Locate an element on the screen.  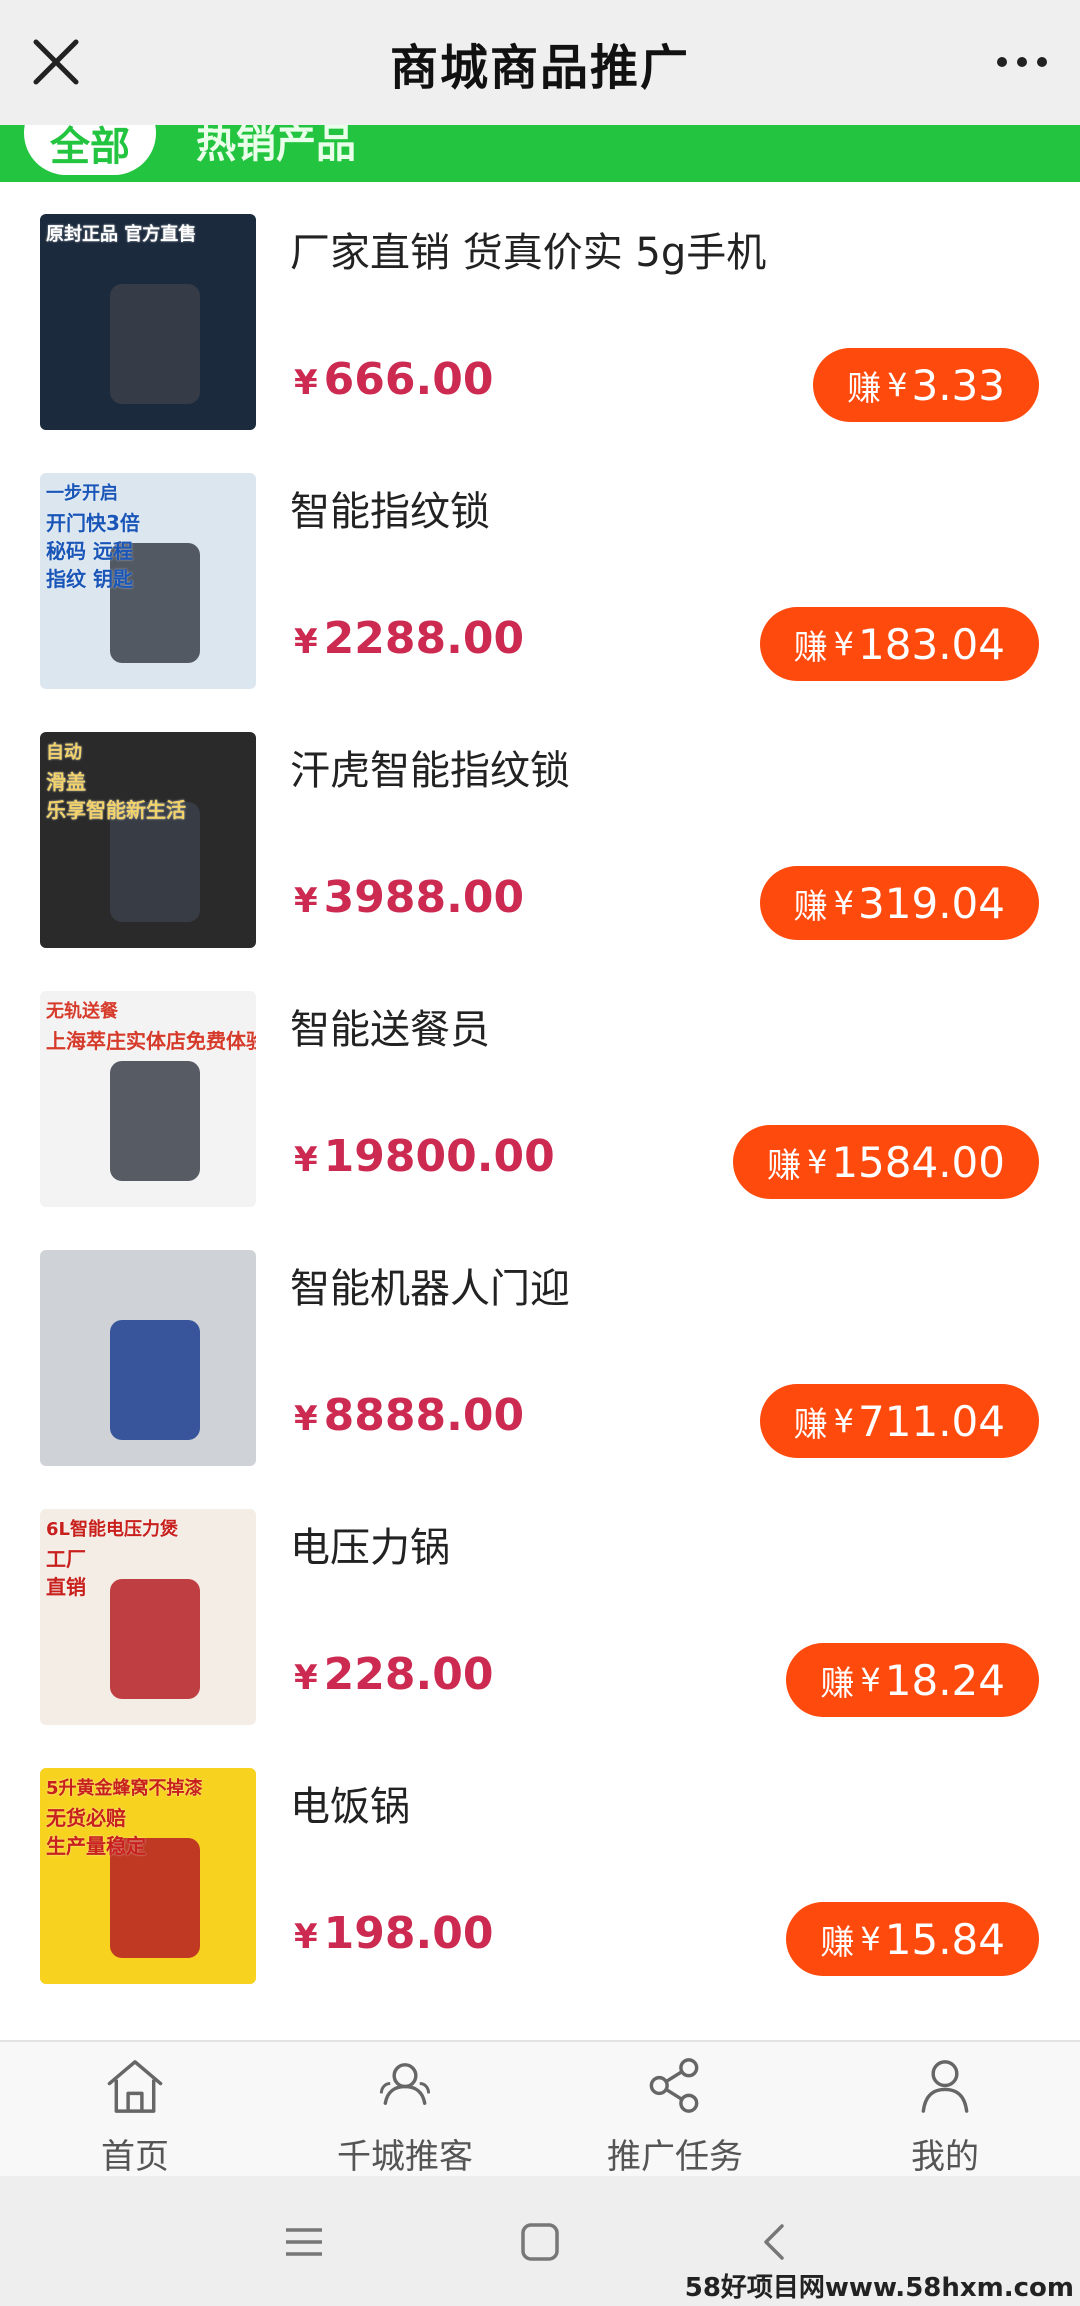
thumbnail-text: 指纹 钥匙 is located at coordinates (89, 579).